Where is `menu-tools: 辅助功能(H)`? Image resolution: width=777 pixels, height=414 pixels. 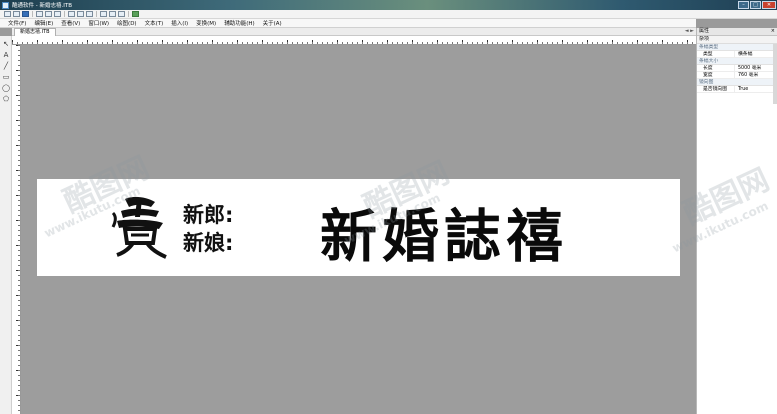
menu-tools: 辅助功能(H) is located at coordinates (239, 23).